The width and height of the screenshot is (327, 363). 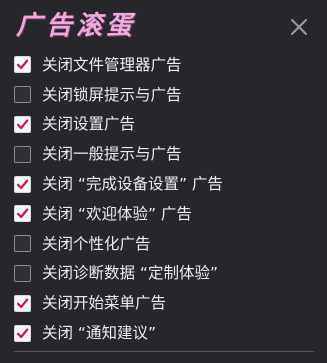 I want to click on option-item: 关闭 “完成设备设置” 广告, so click(x=164, y=184).